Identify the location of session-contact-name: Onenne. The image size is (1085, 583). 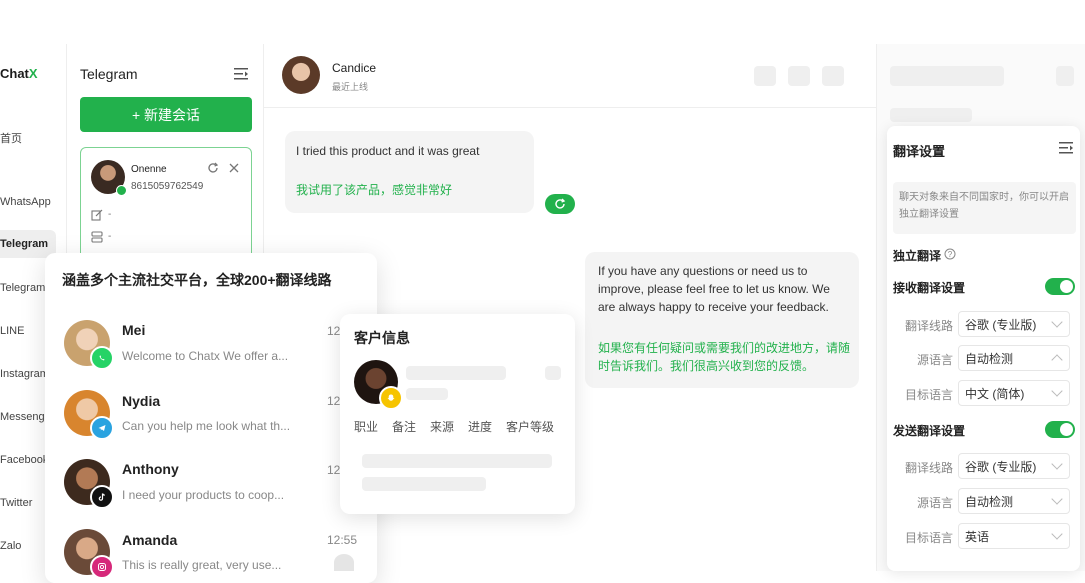
(149, 169).